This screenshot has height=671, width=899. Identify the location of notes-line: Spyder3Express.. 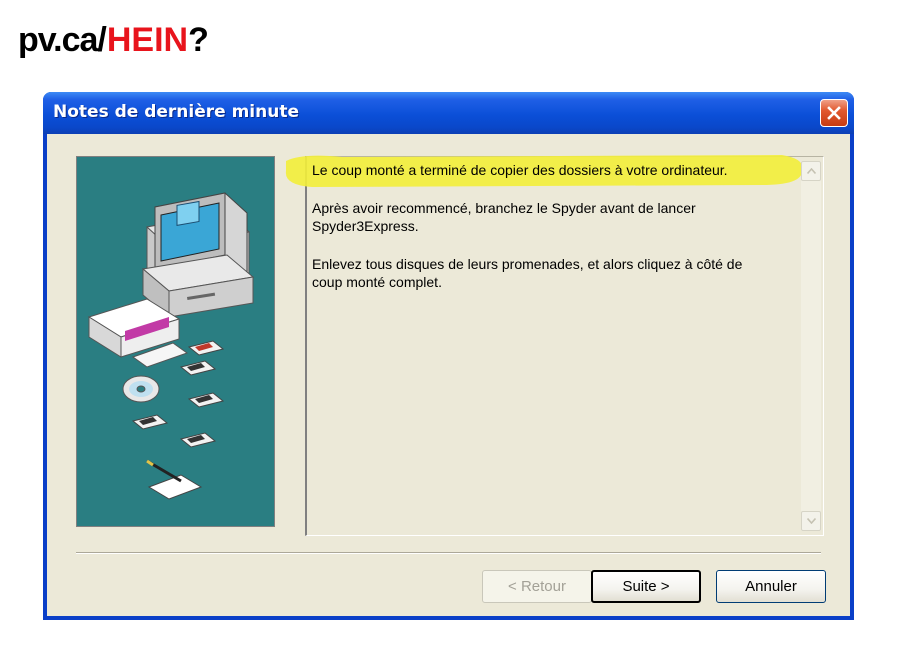
(365, 226).